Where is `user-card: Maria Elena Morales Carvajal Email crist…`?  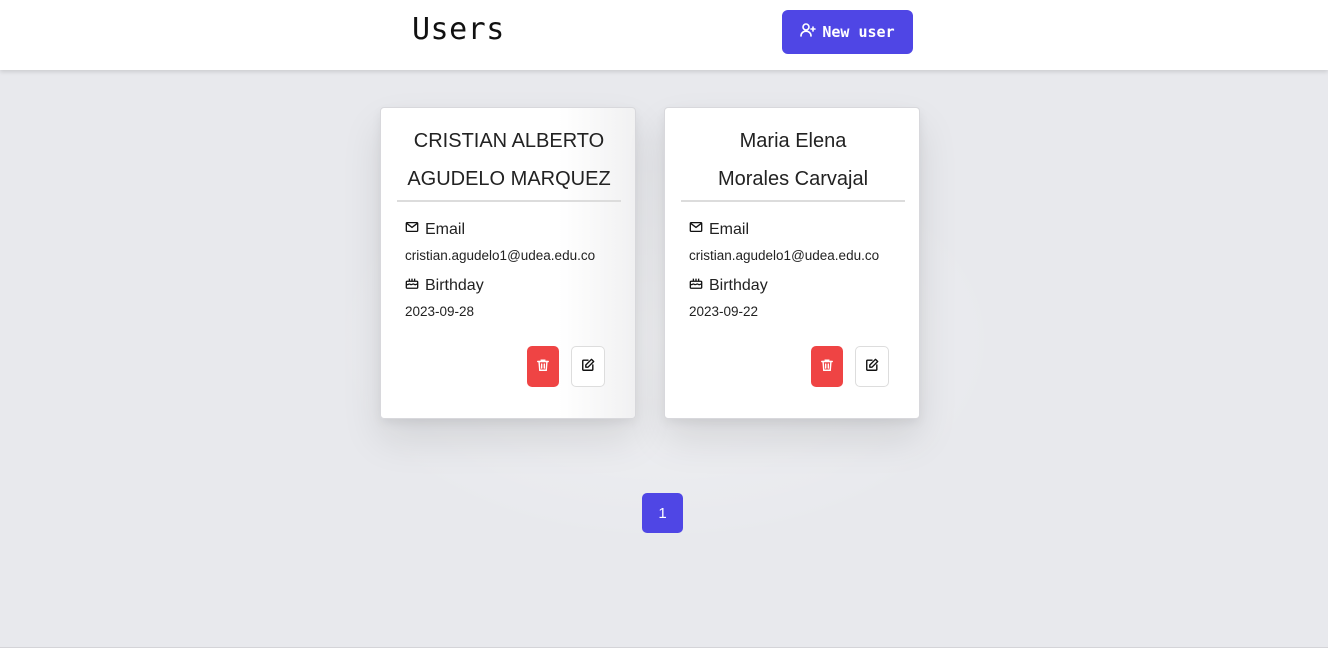 user-card: Maria Elena Morales Carvajal Email crist… is located at coordinates (792, 263).